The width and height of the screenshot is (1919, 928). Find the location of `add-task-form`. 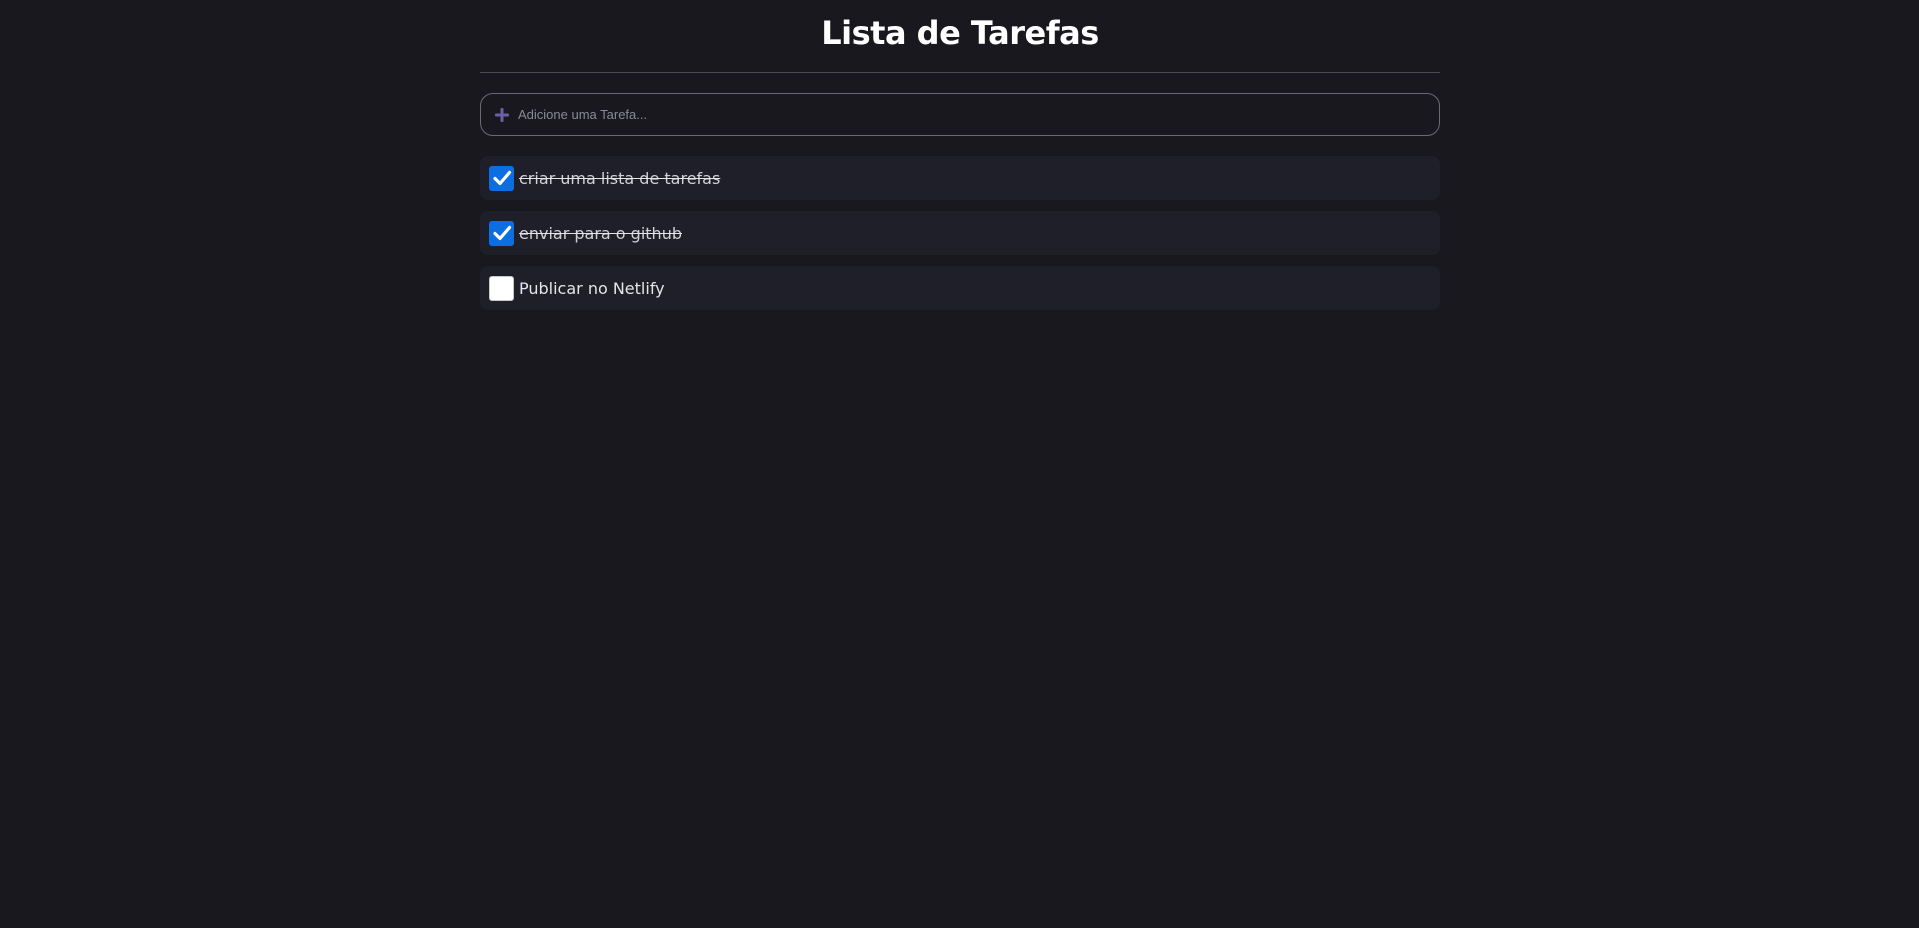

add-task-form is located at coordinates (960, 114).